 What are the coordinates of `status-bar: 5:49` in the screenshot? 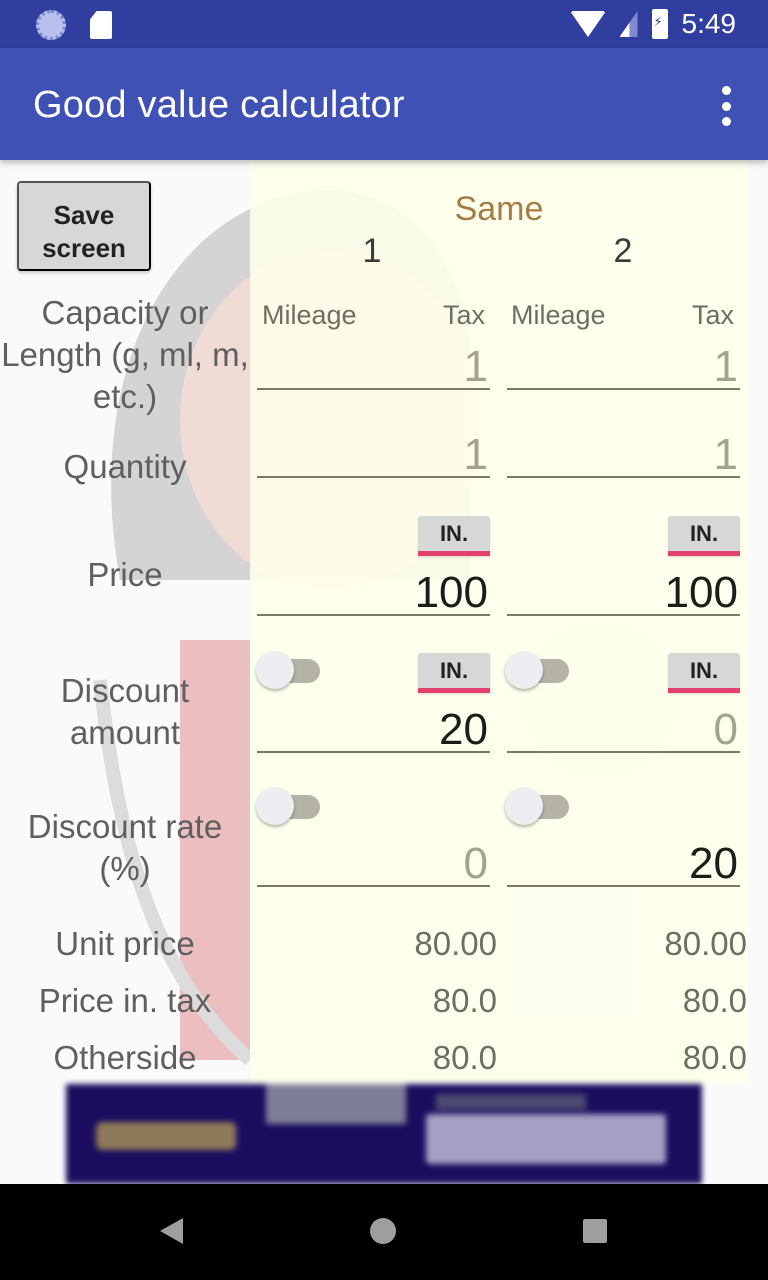 It's located at (384, 24).